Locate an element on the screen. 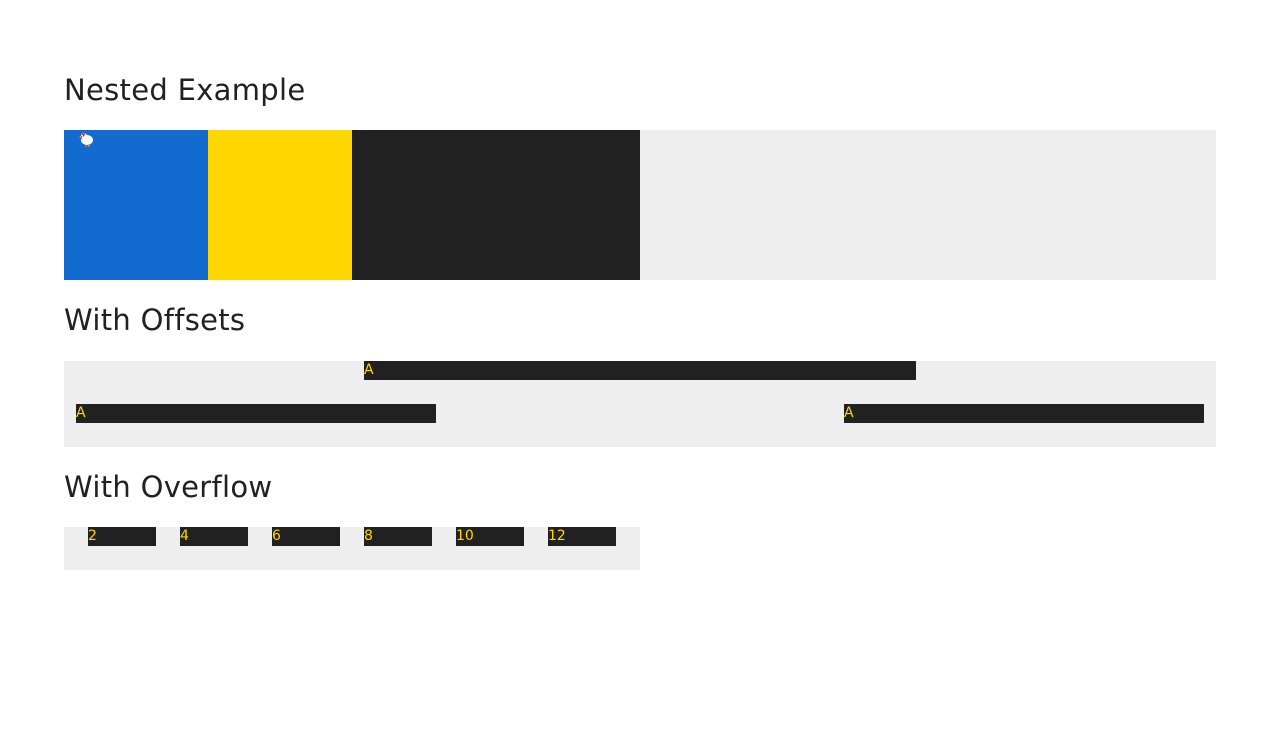  overflow-item: 10 is located at coordinates (490, 536).